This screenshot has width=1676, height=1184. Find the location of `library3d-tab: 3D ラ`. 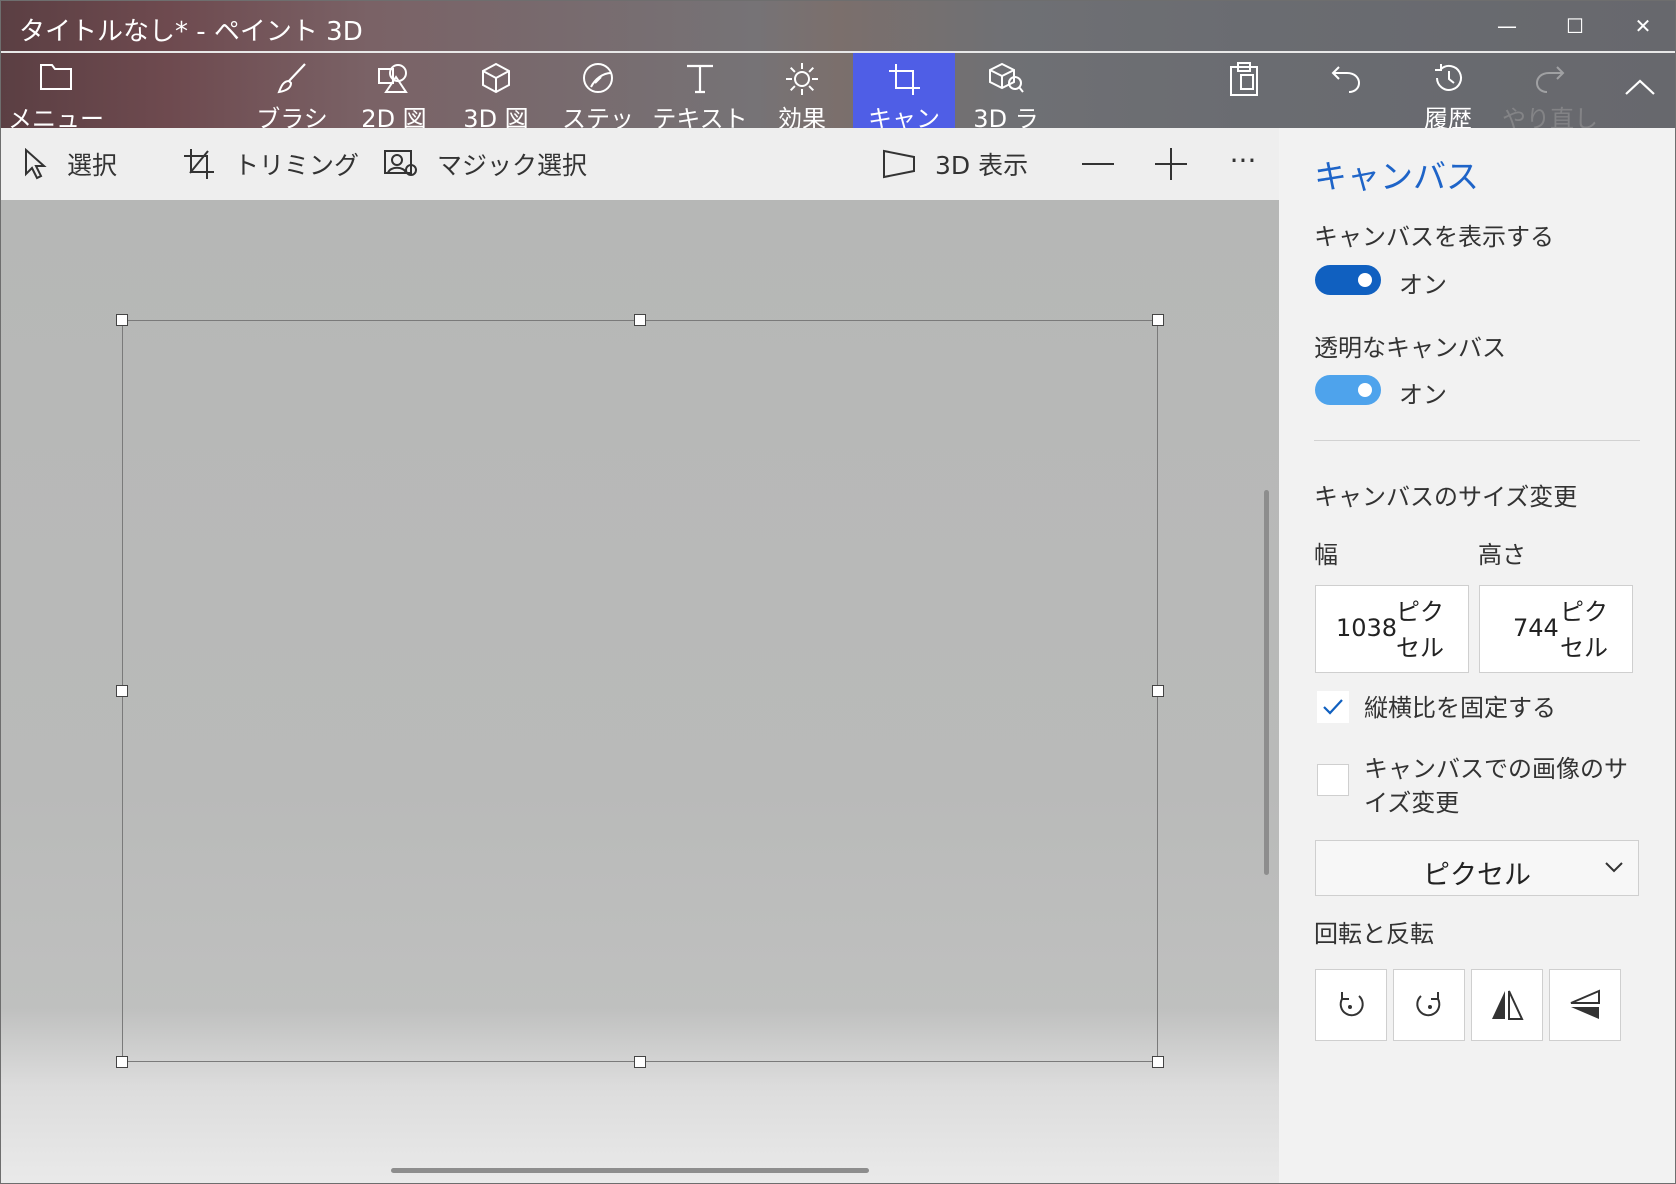

library3d-tab: 3D ラ is located at coordinates (1006, 90).